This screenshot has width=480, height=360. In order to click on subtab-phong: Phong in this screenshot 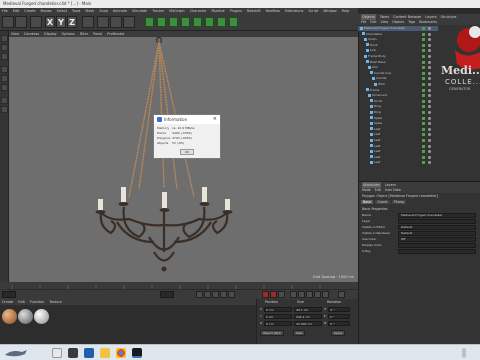, I will do `click(398, 202)`.